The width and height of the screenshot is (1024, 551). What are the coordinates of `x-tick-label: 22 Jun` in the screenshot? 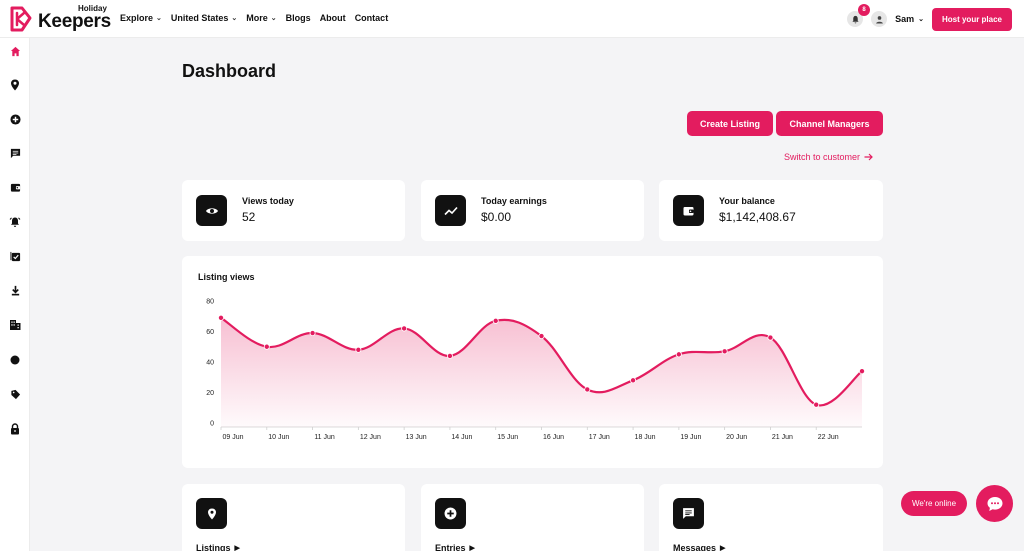 It's located at (828, 437).